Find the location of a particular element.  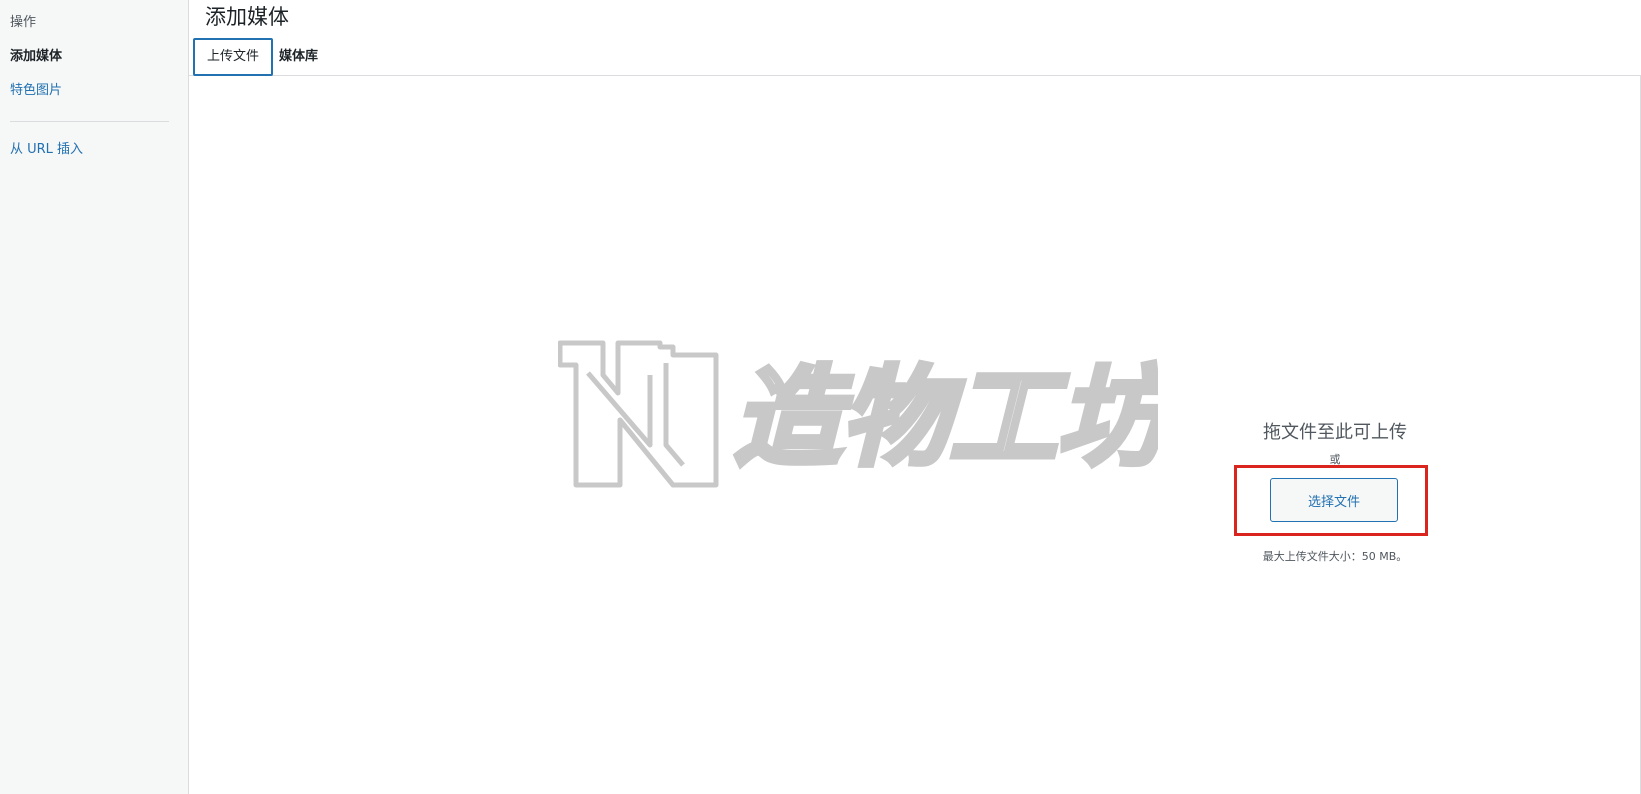

logo-mark-outline is located at coordinates (638, 414).